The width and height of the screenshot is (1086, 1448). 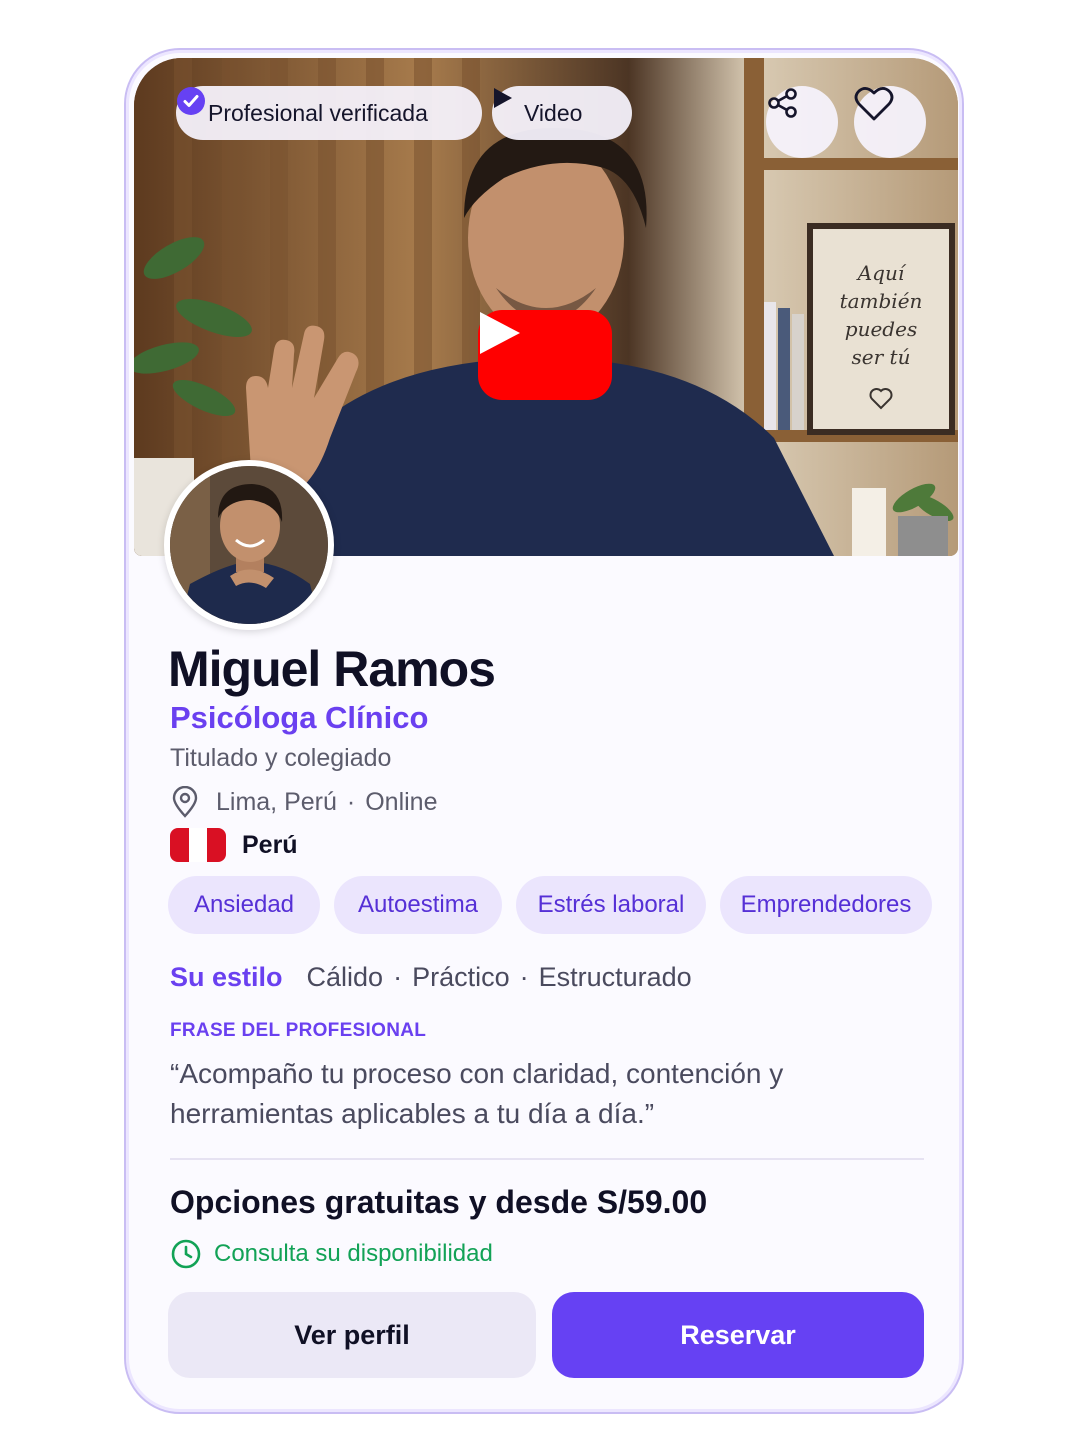 What do you see at coordinates (890, 122) in the screenshot?
I see `favorite-button` at bounding box center [890, 122].